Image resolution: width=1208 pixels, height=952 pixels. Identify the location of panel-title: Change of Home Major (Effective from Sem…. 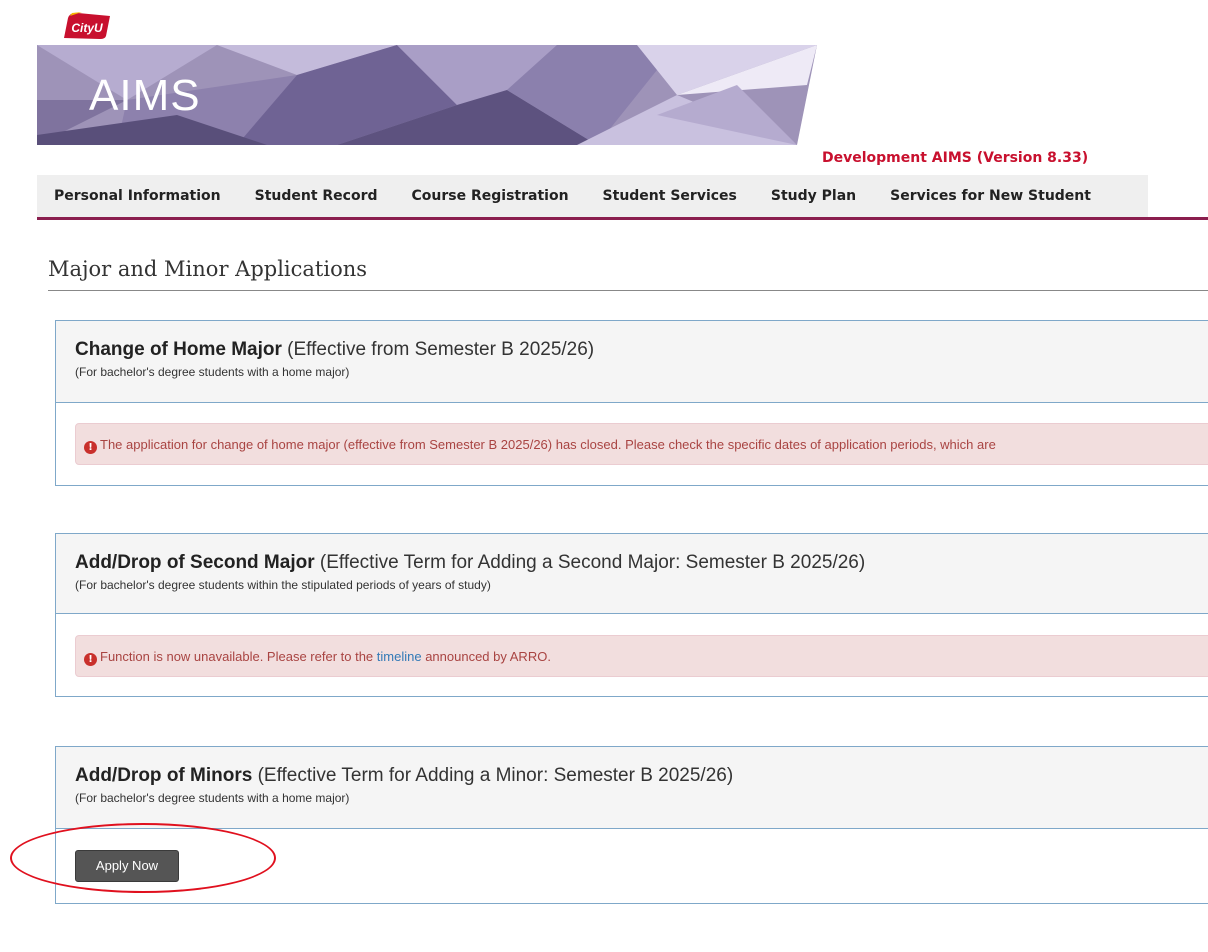
(636, 350).